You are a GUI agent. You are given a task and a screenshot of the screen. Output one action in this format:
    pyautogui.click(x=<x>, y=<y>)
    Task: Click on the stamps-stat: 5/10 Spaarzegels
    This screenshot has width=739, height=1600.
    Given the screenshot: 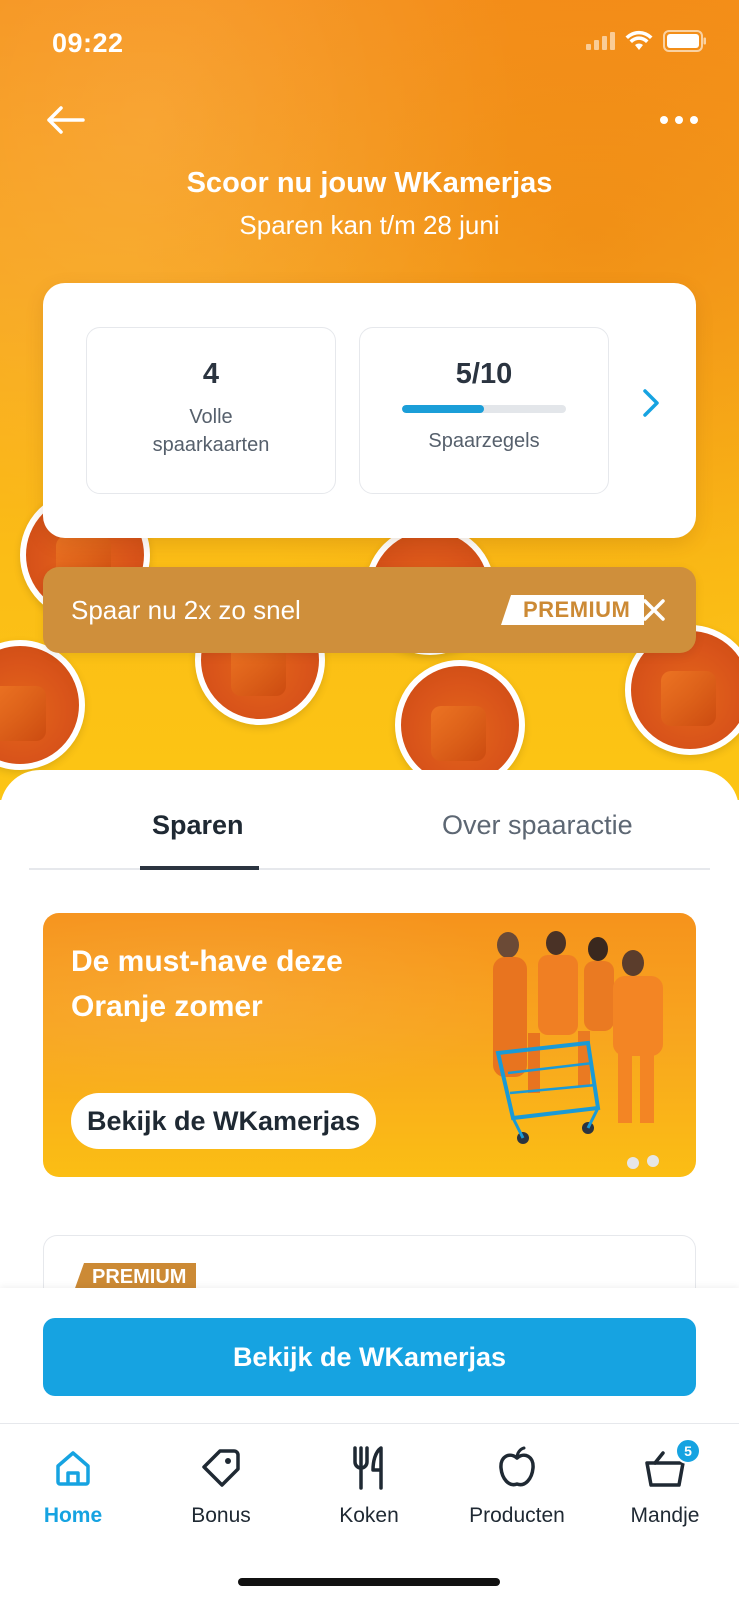 What is the action you would take?
    pyautogui.click(x=484, y=410)
    